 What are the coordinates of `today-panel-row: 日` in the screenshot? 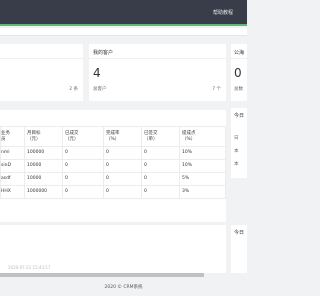 It's located at (236, 138).